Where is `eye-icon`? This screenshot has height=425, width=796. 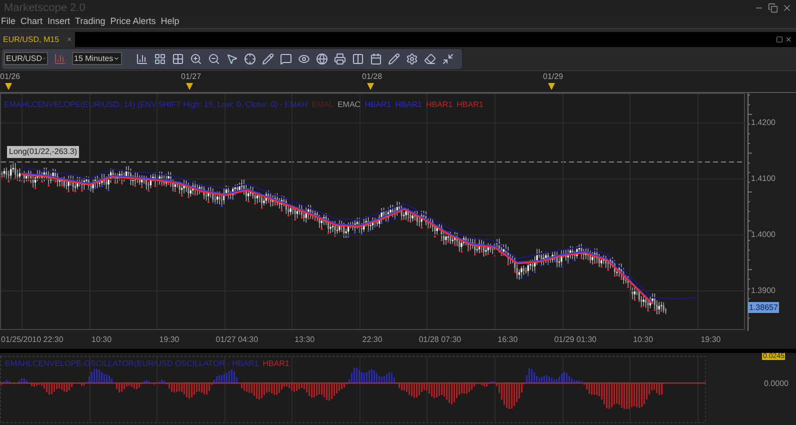
eye-icon is located at coordinates (304, 58).